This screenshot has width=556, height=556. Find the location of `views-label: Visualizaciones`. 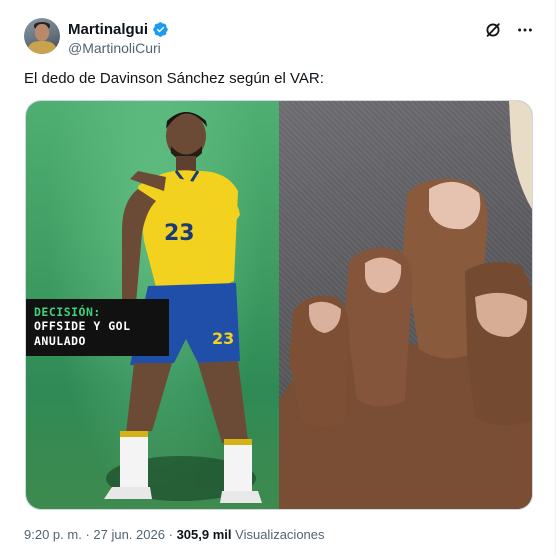

views-label: Visualizaciones is located at coordinates (280, 534).